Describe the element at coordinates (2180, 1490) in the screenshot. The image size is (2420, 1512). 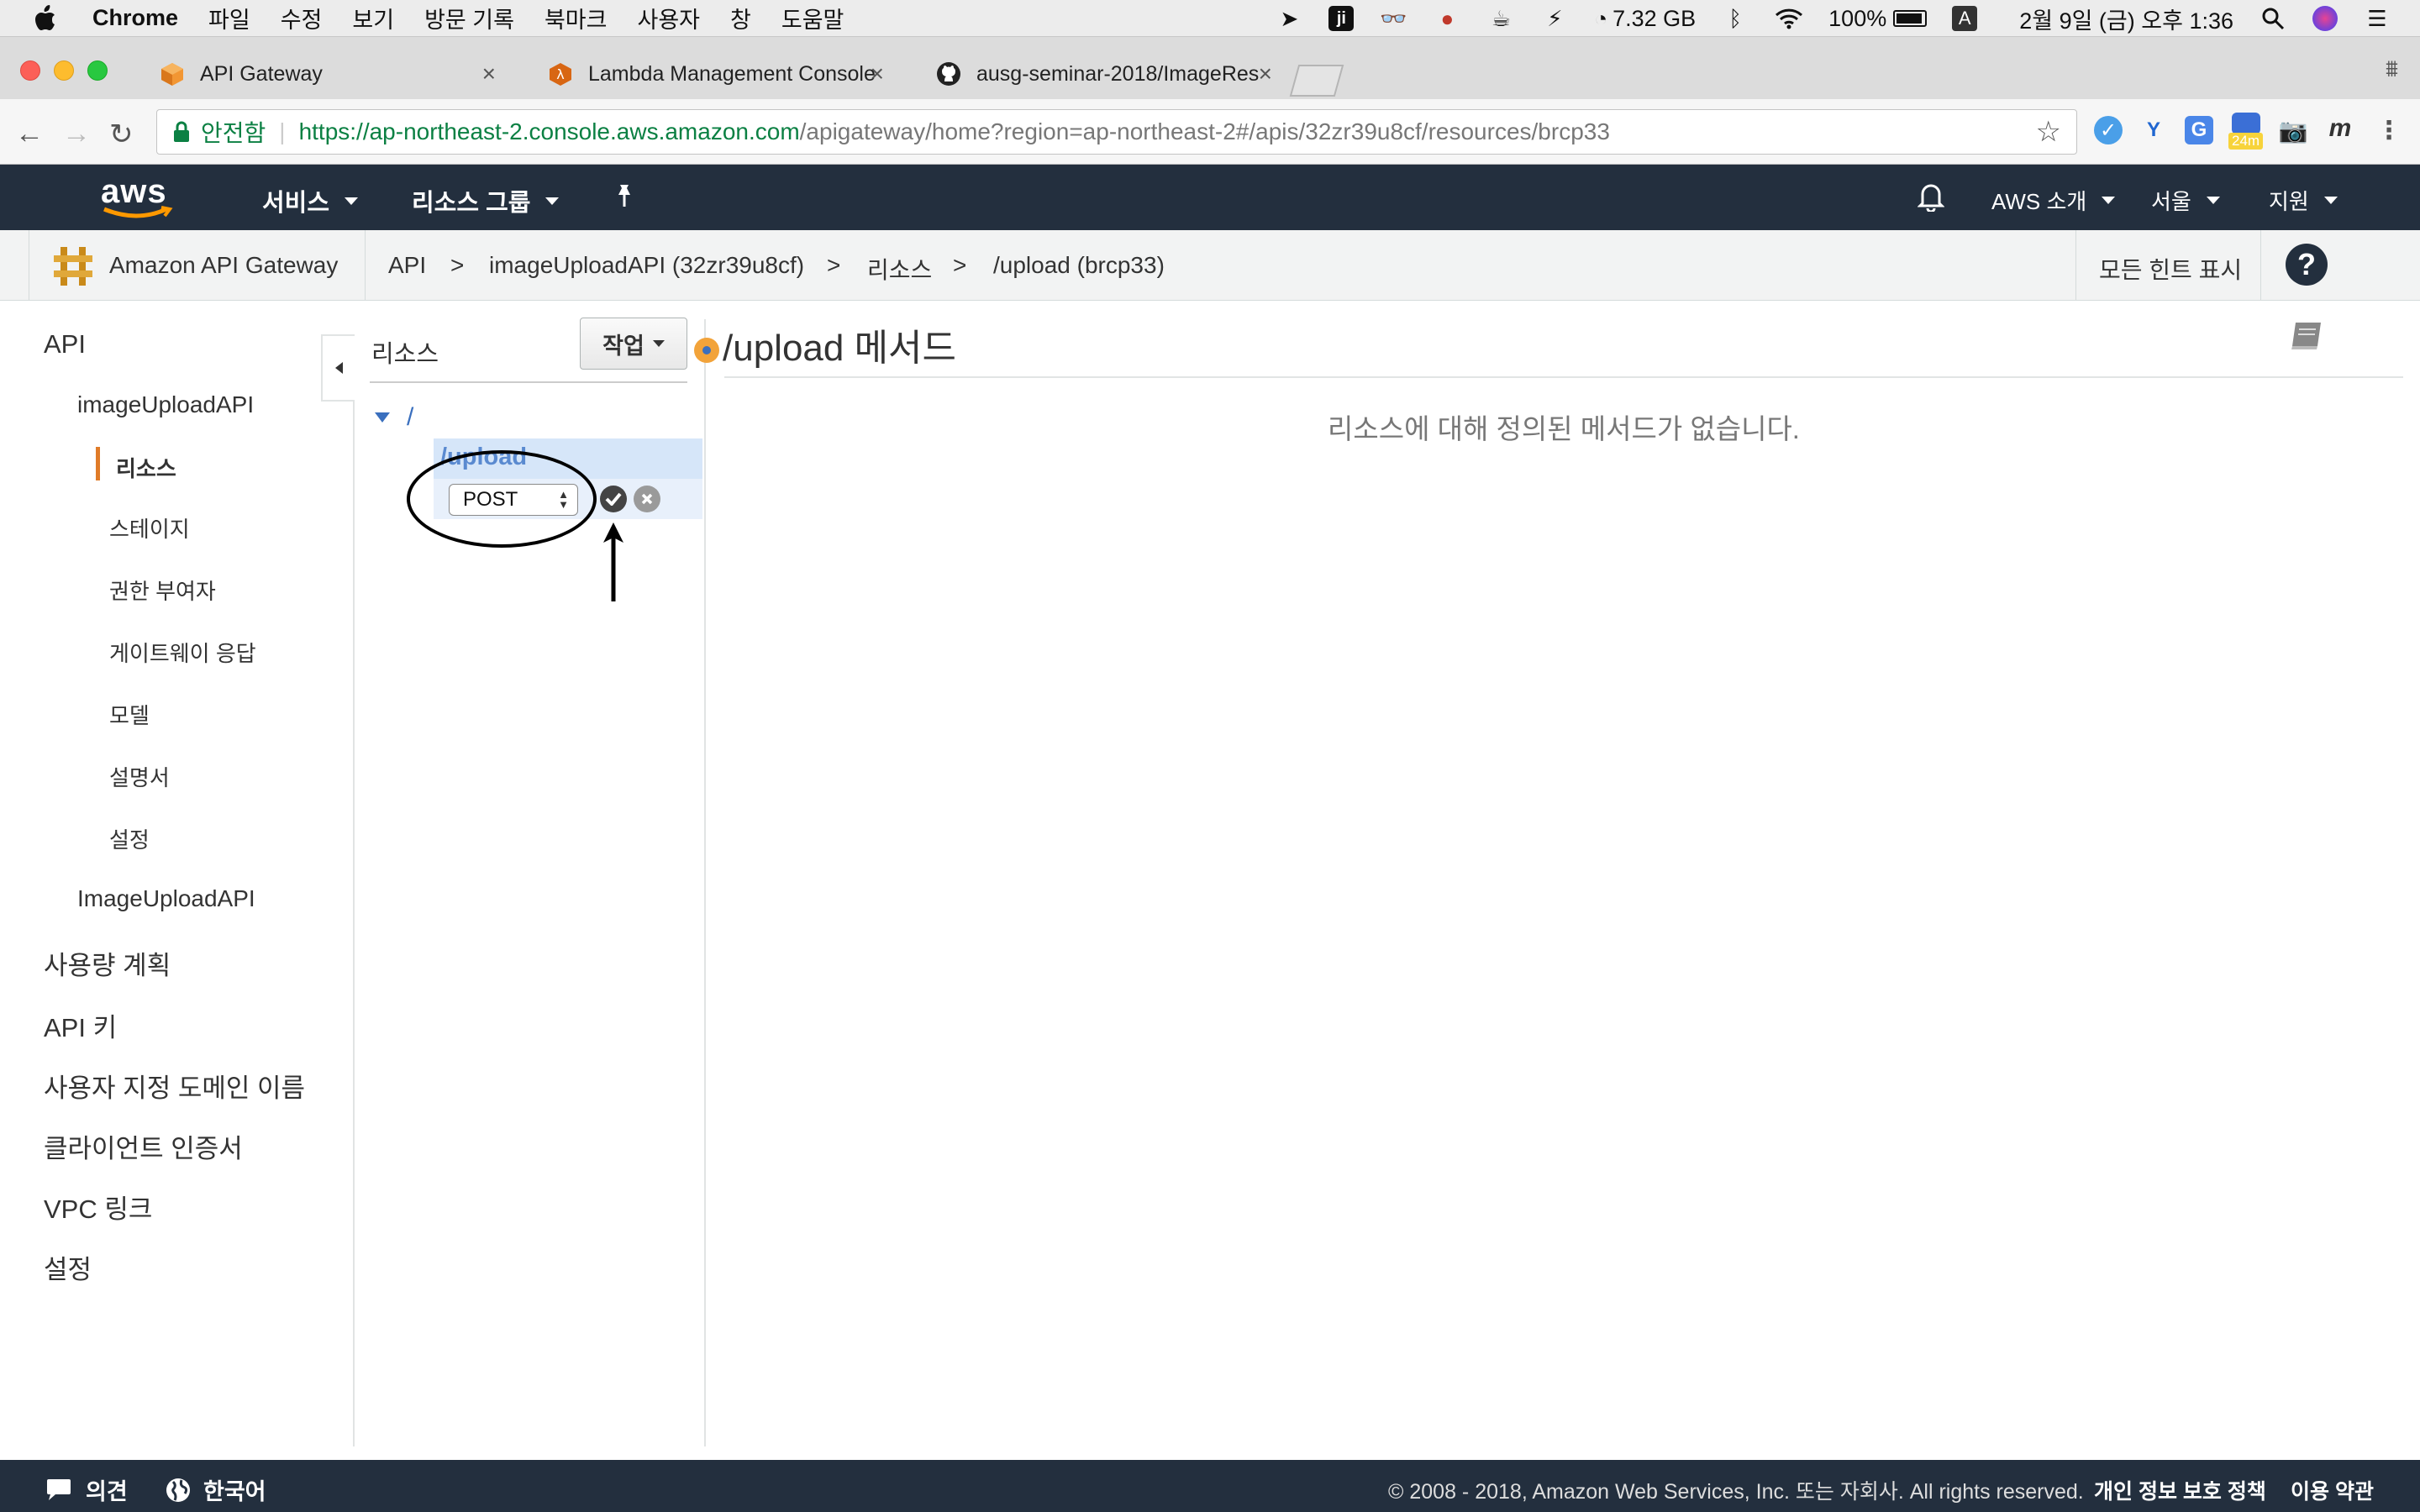
I see `privacy-policy-link: 개인 정보 보호 정책` at that location.